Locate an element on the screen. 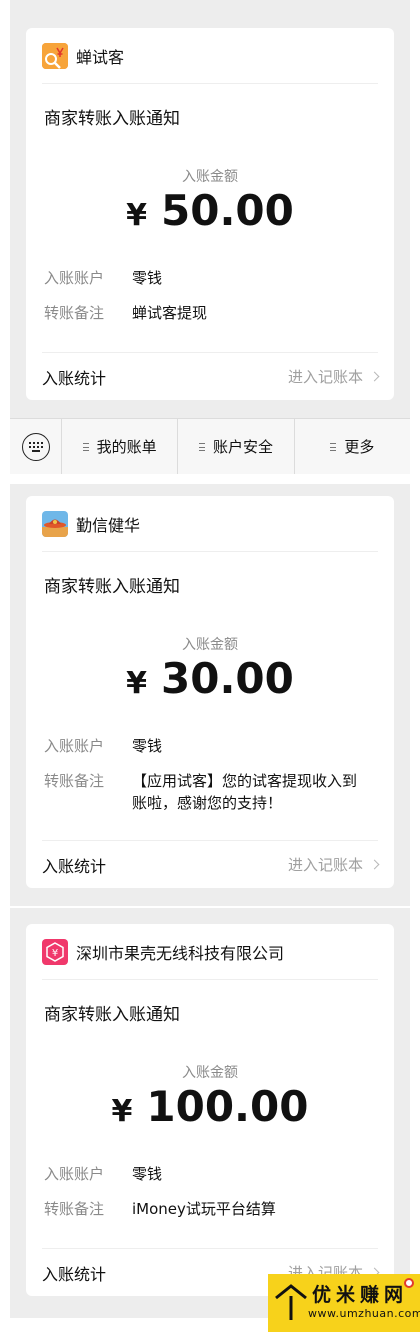 The image size is (420, 1332). remark-value: 【应用试客】您的试客提现收入到 账啦，感谢您的支持！ is located at coordinates (244, 792).